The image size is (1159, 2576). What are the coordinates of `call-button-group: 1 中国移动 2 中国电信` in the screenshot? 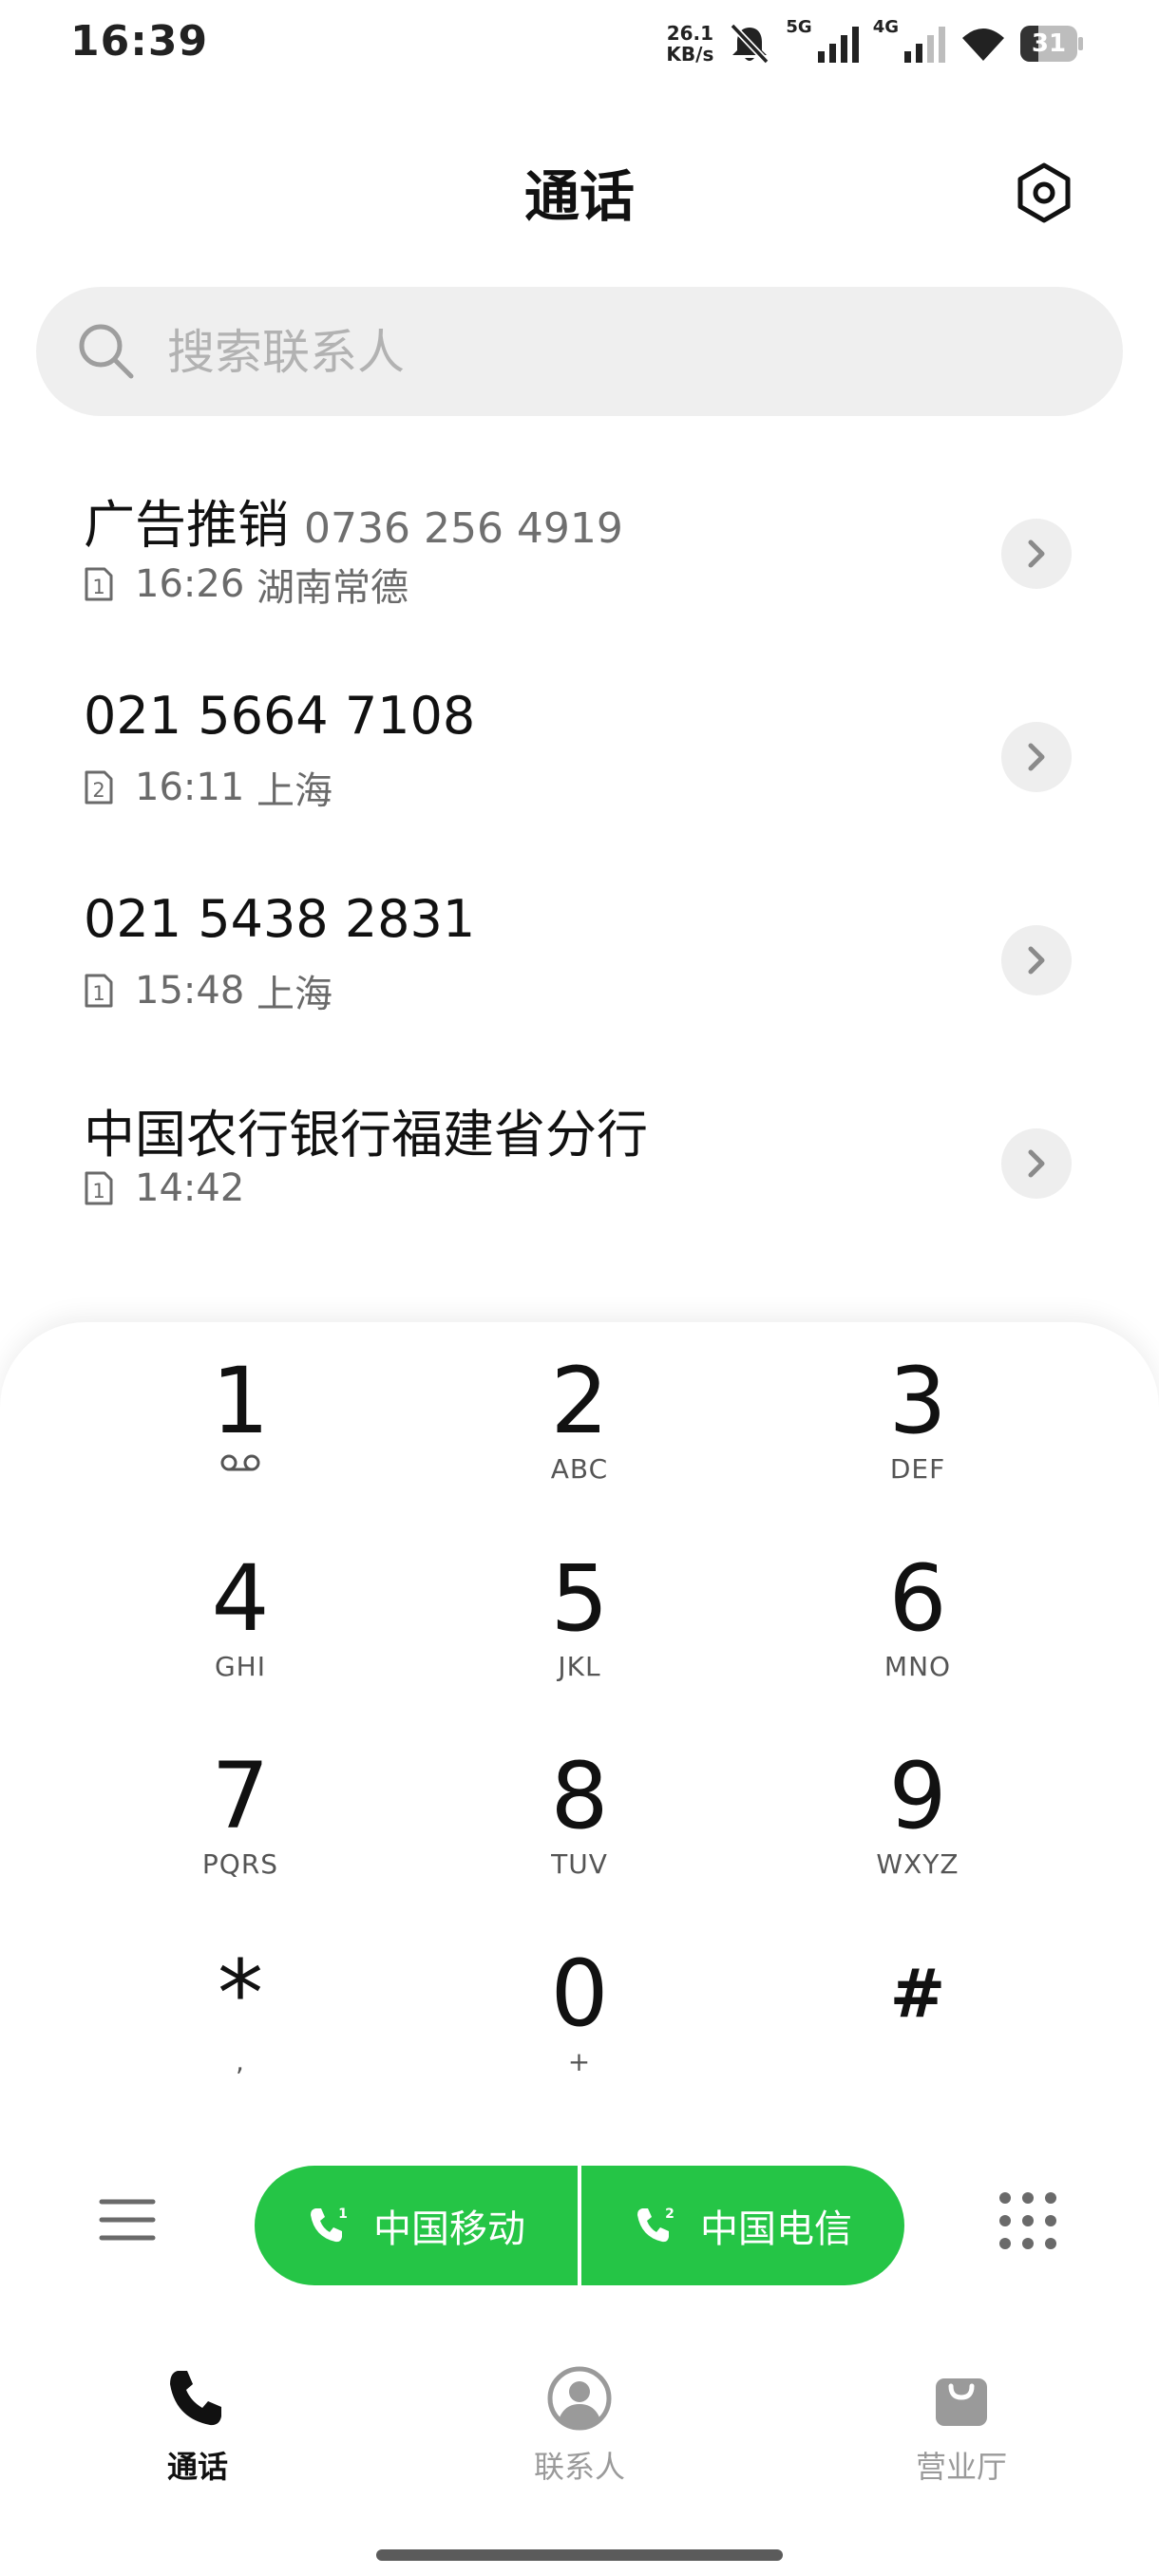 It's located at (579, 2225).